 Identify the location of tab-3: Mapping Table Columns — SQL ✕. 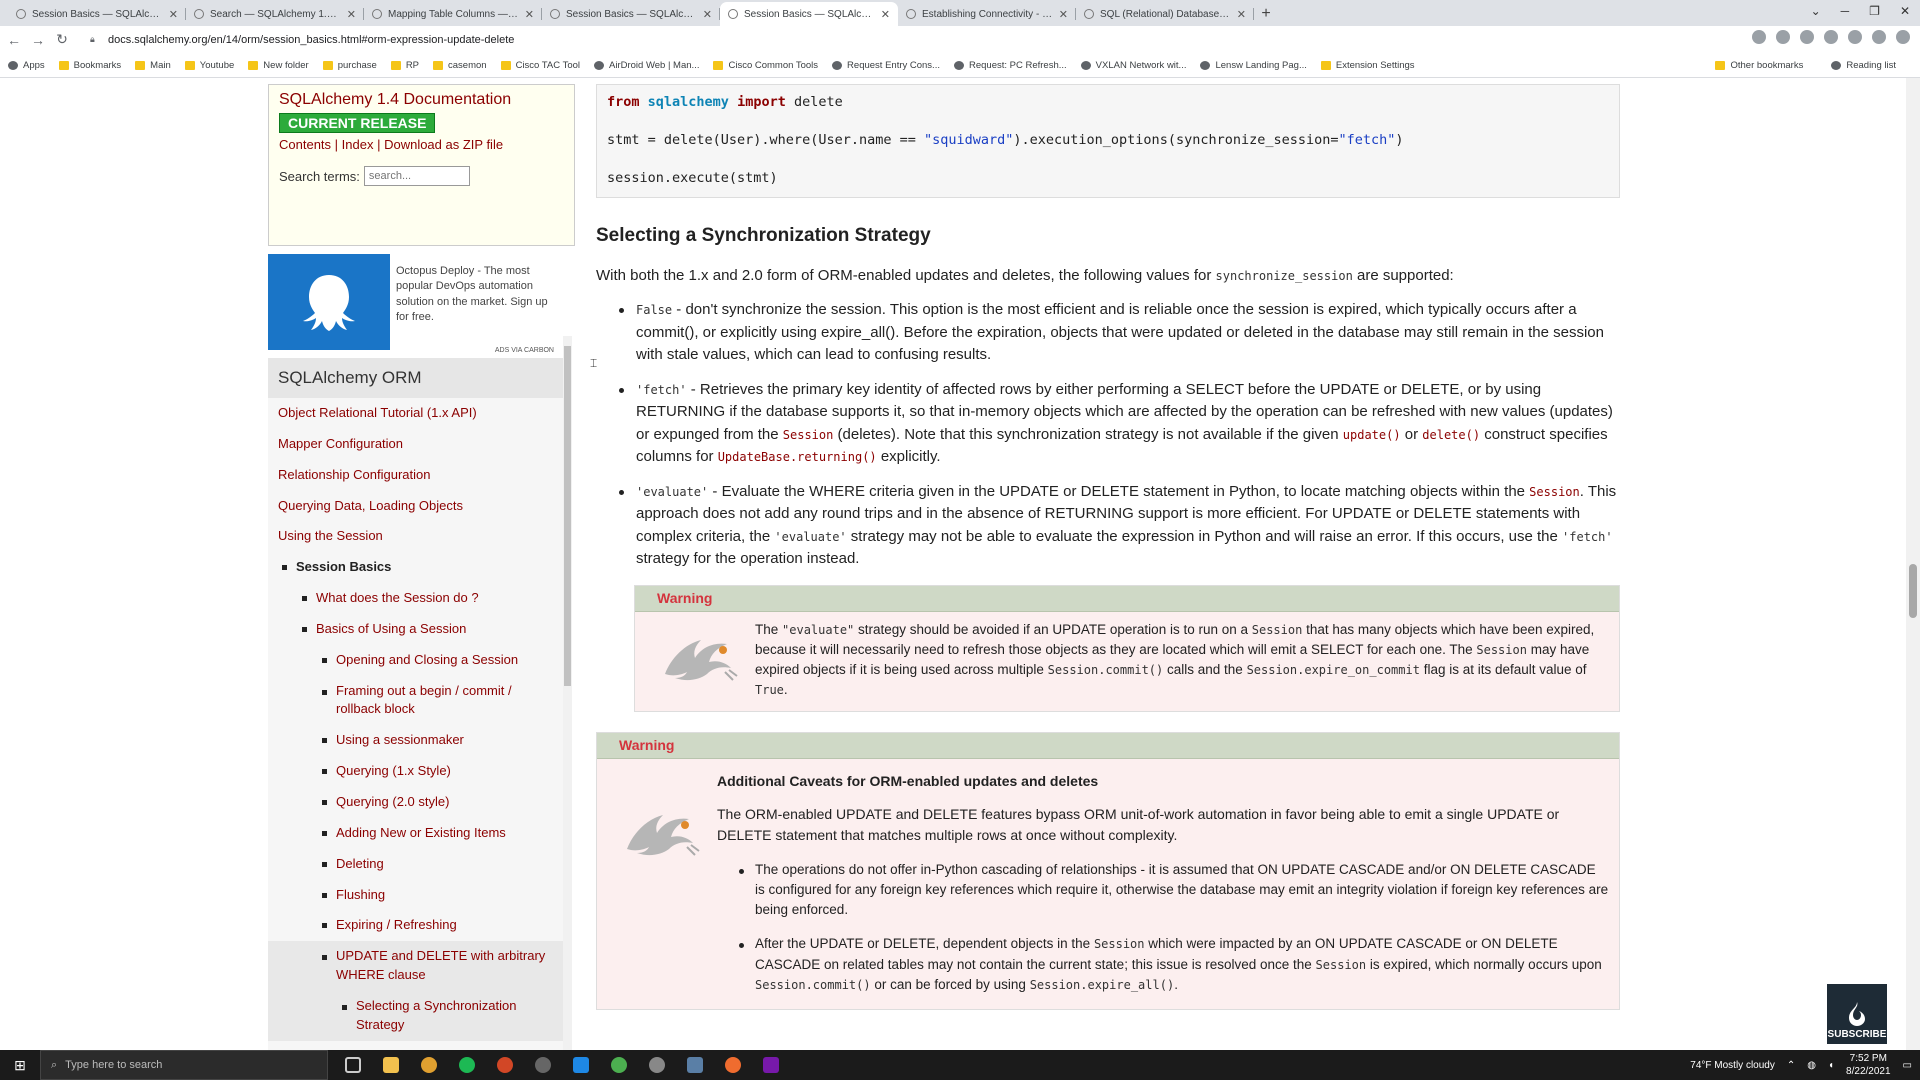
(453, 14).